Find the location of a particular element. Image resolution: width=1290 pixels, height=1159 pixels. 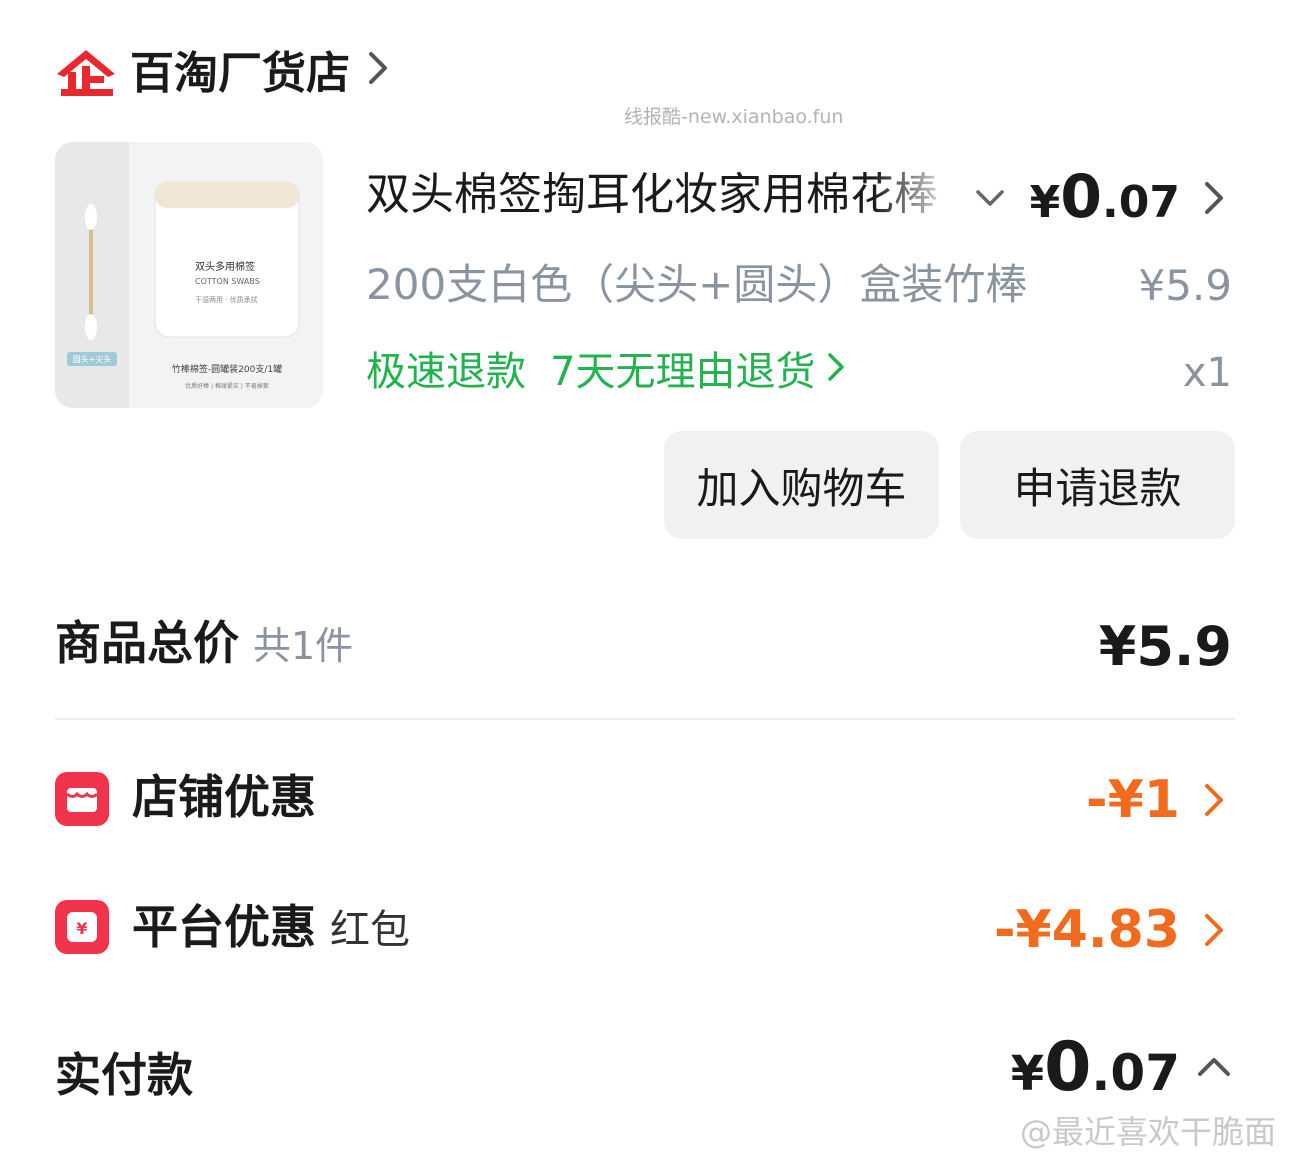

red-packet-icon: ¥ is located at coordinates (82, 927).